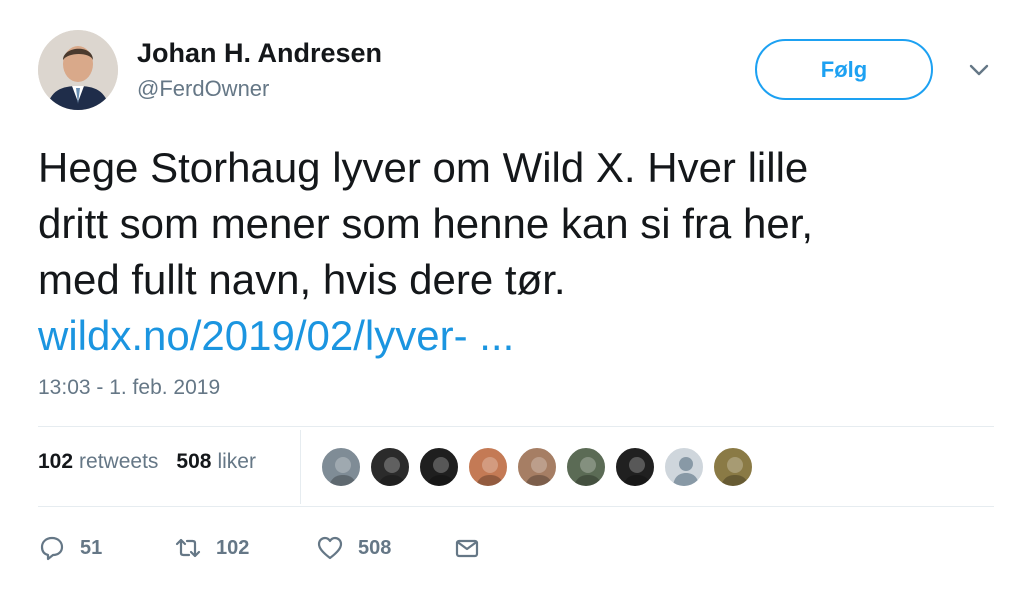  What do you see at coordinates (375, 547) in the screenshot?
I see `like-count: 508` at bounding box center [375, 547].